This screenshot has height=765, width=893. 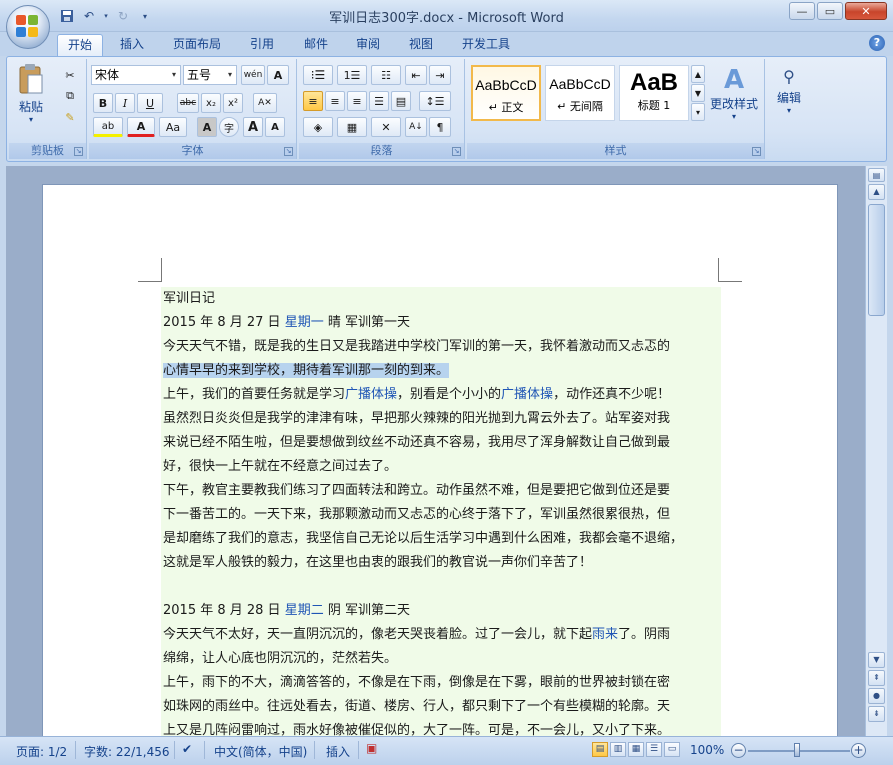 What do you see at coordinates (318, 75) in the screenshot?
I see `bullets-icon: ⁝☰` at bounding box center [318, 75].